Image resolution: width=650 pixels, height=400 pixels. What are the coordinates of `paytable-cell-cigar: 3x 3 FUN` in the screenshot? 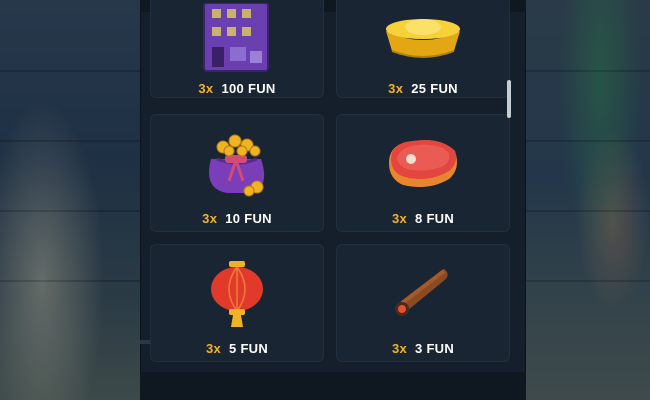 It's located at (423, 303).